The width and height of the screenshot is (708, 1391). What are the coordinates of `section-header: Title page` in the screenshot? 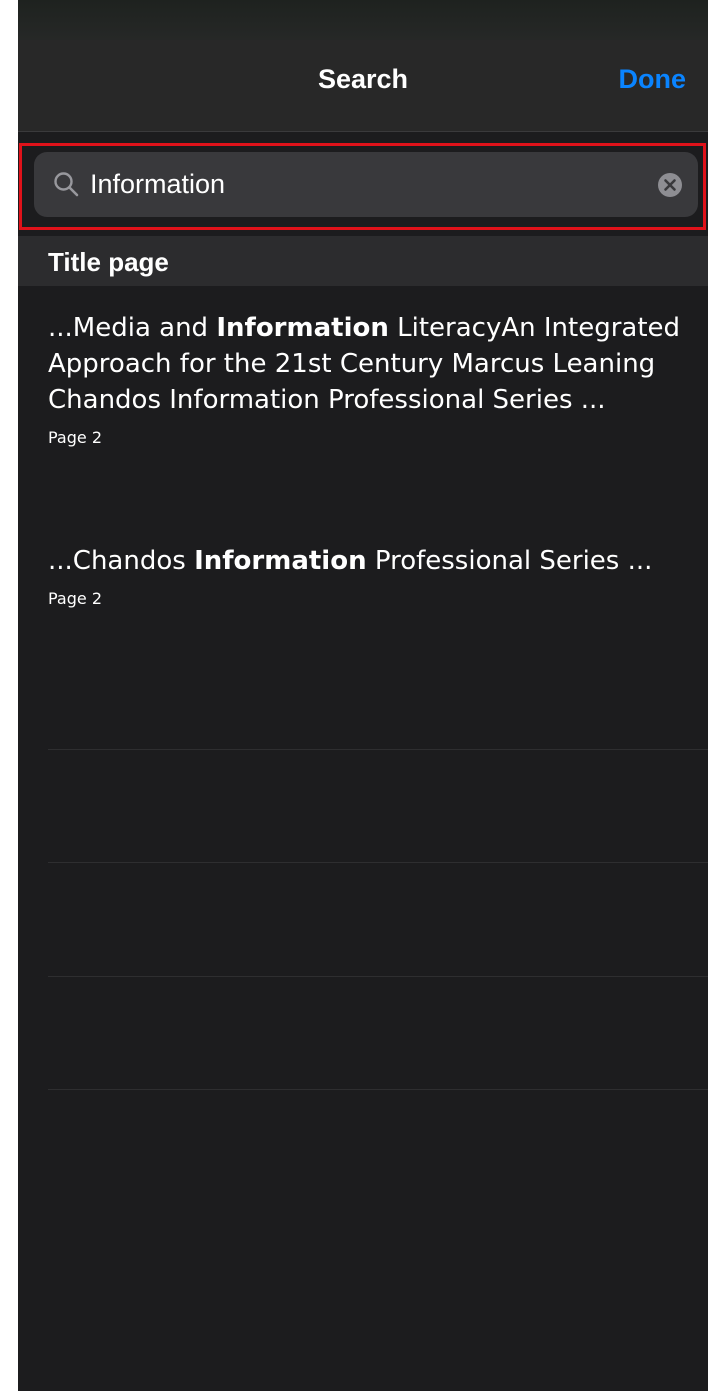 It's located at (363, 261).